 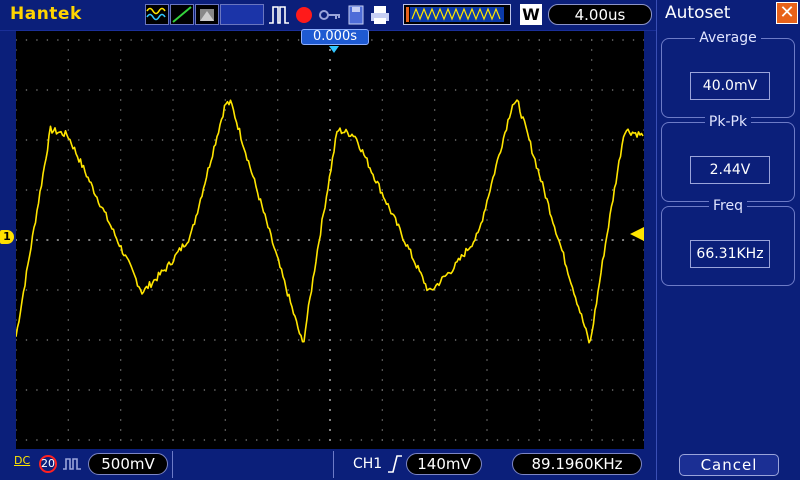 I want to click on trigger-rise-icon, so click(x=395, y=464).